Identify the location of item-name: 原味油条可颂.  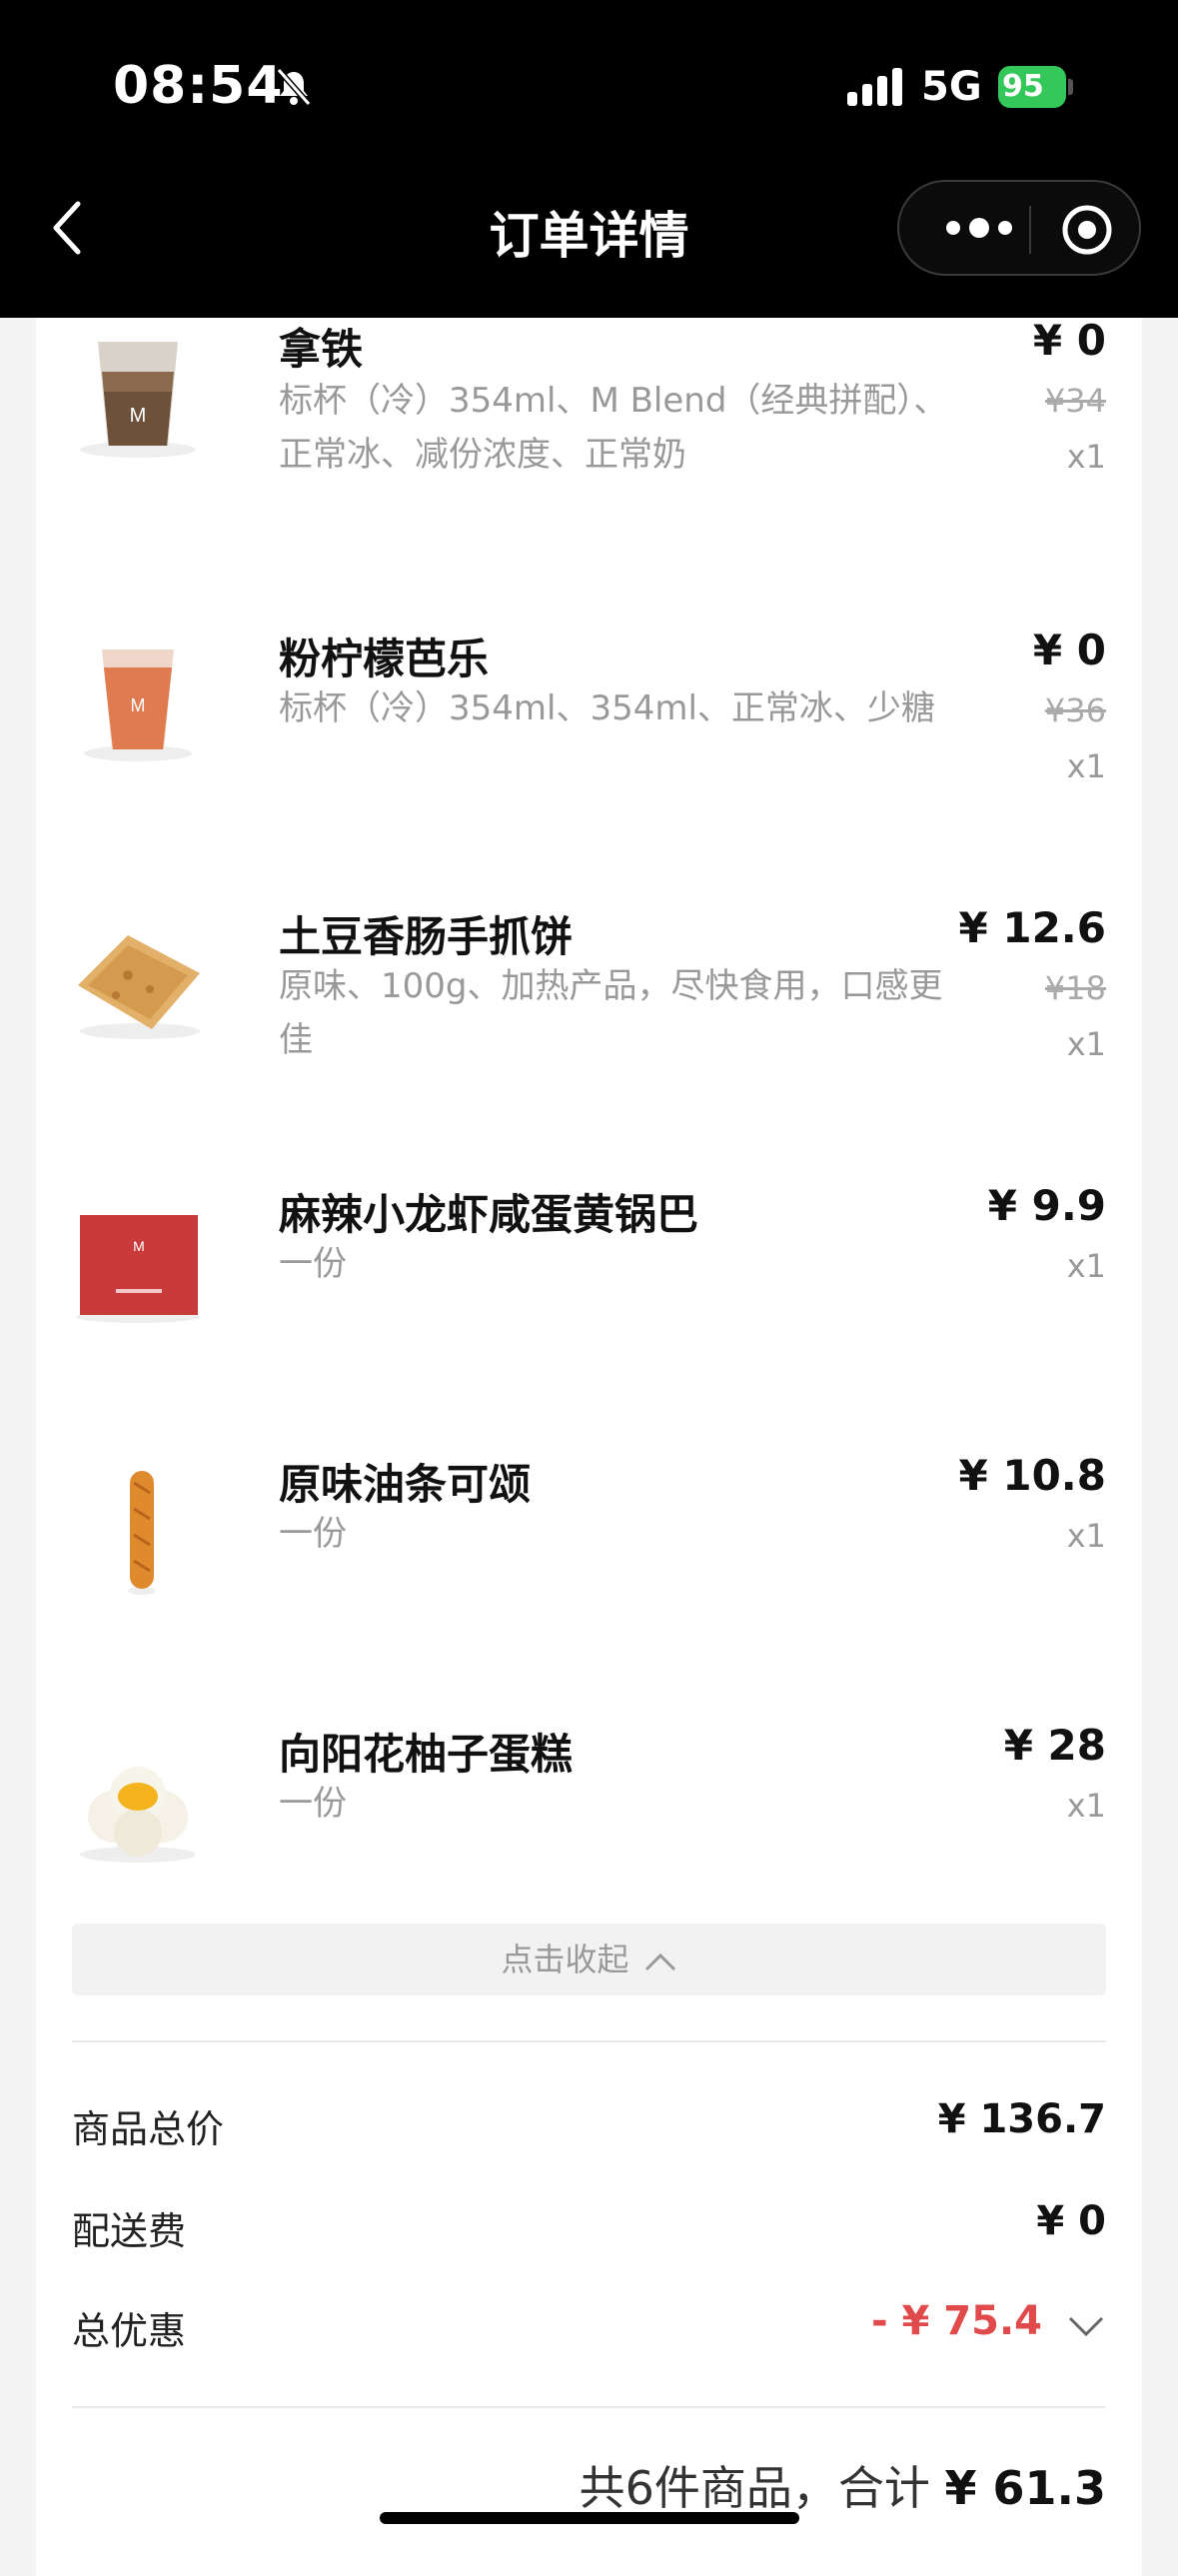
(405, 1484).